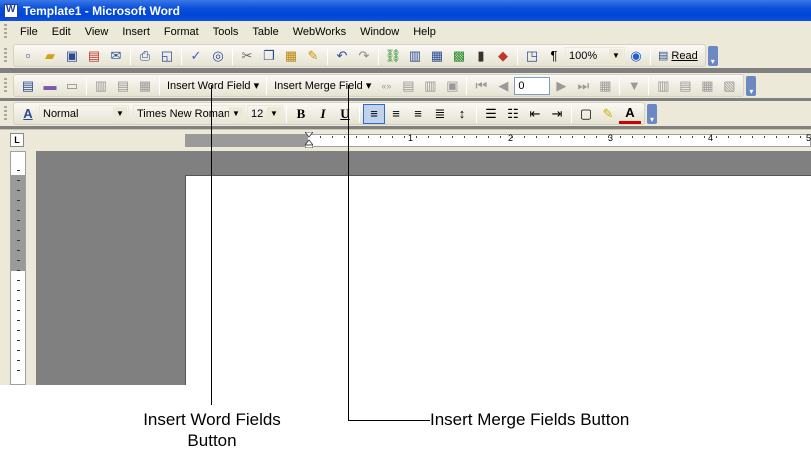 The height and width of the screenshot is (456, 811). What do you see at coordinates (116, 56) in the screenshot?
I see `email-icon: ✉` at bounding box center [116, 56].